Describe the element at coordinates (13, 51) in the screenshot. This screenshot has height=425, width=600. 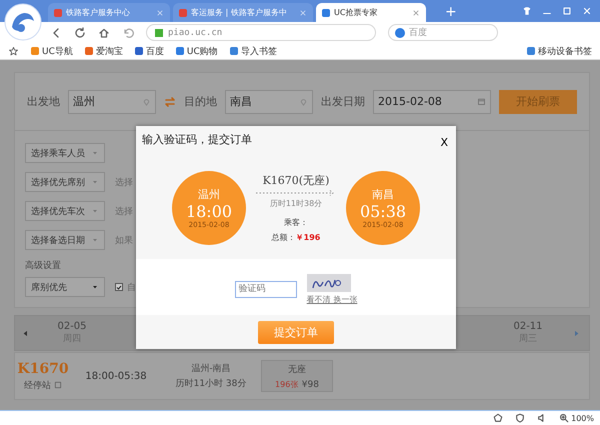
I see `star-icon` at that location.